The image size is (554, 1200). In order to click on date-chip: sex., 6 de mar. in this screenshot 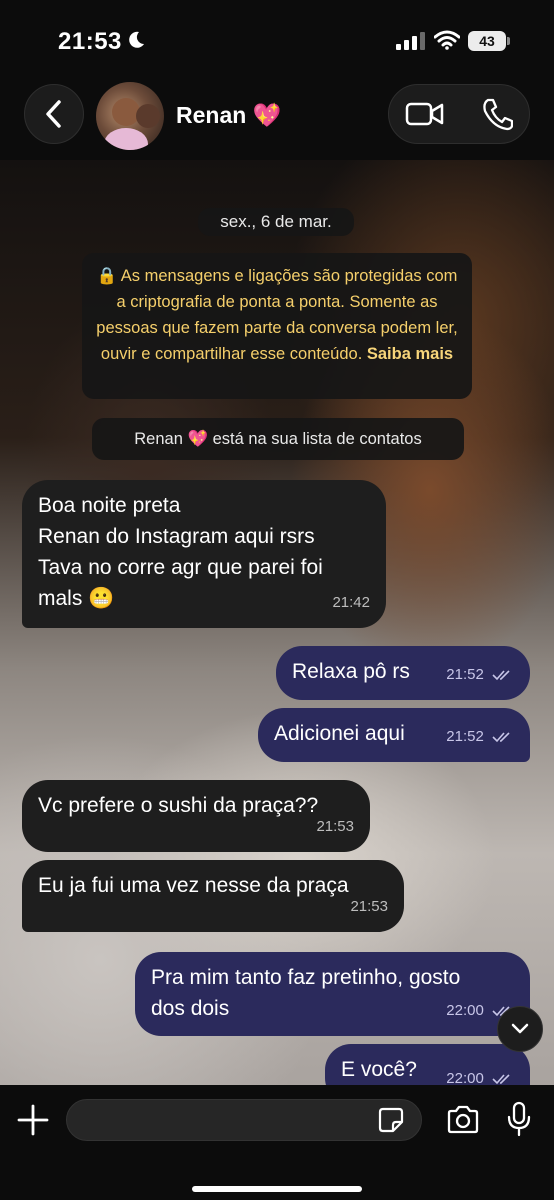, I will do `click(276, 222)`.